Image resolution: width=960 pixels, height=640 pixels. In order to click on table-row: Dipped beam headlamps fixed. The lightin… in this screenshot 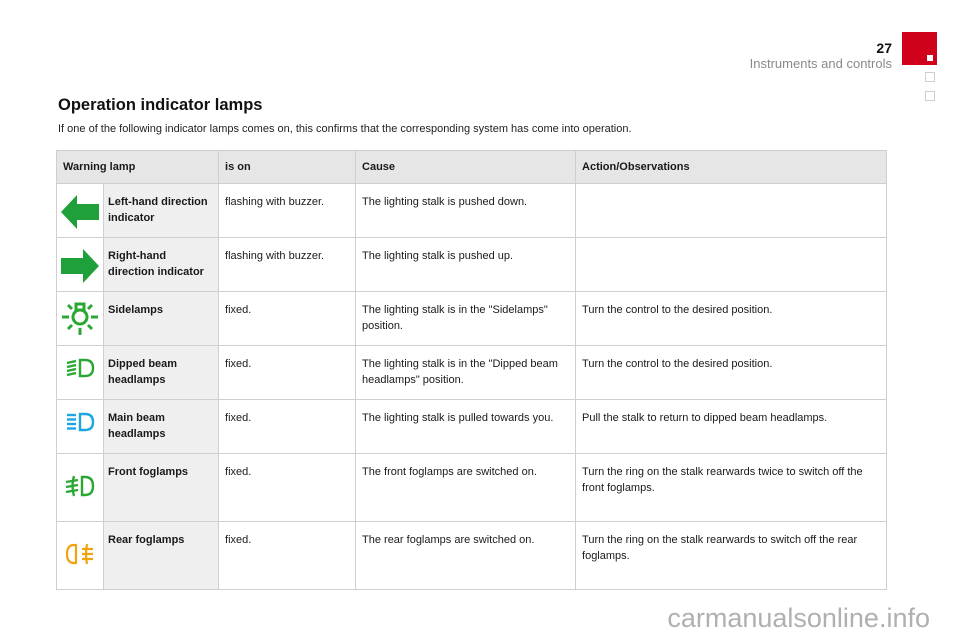, I will do `click(472, 372)`.